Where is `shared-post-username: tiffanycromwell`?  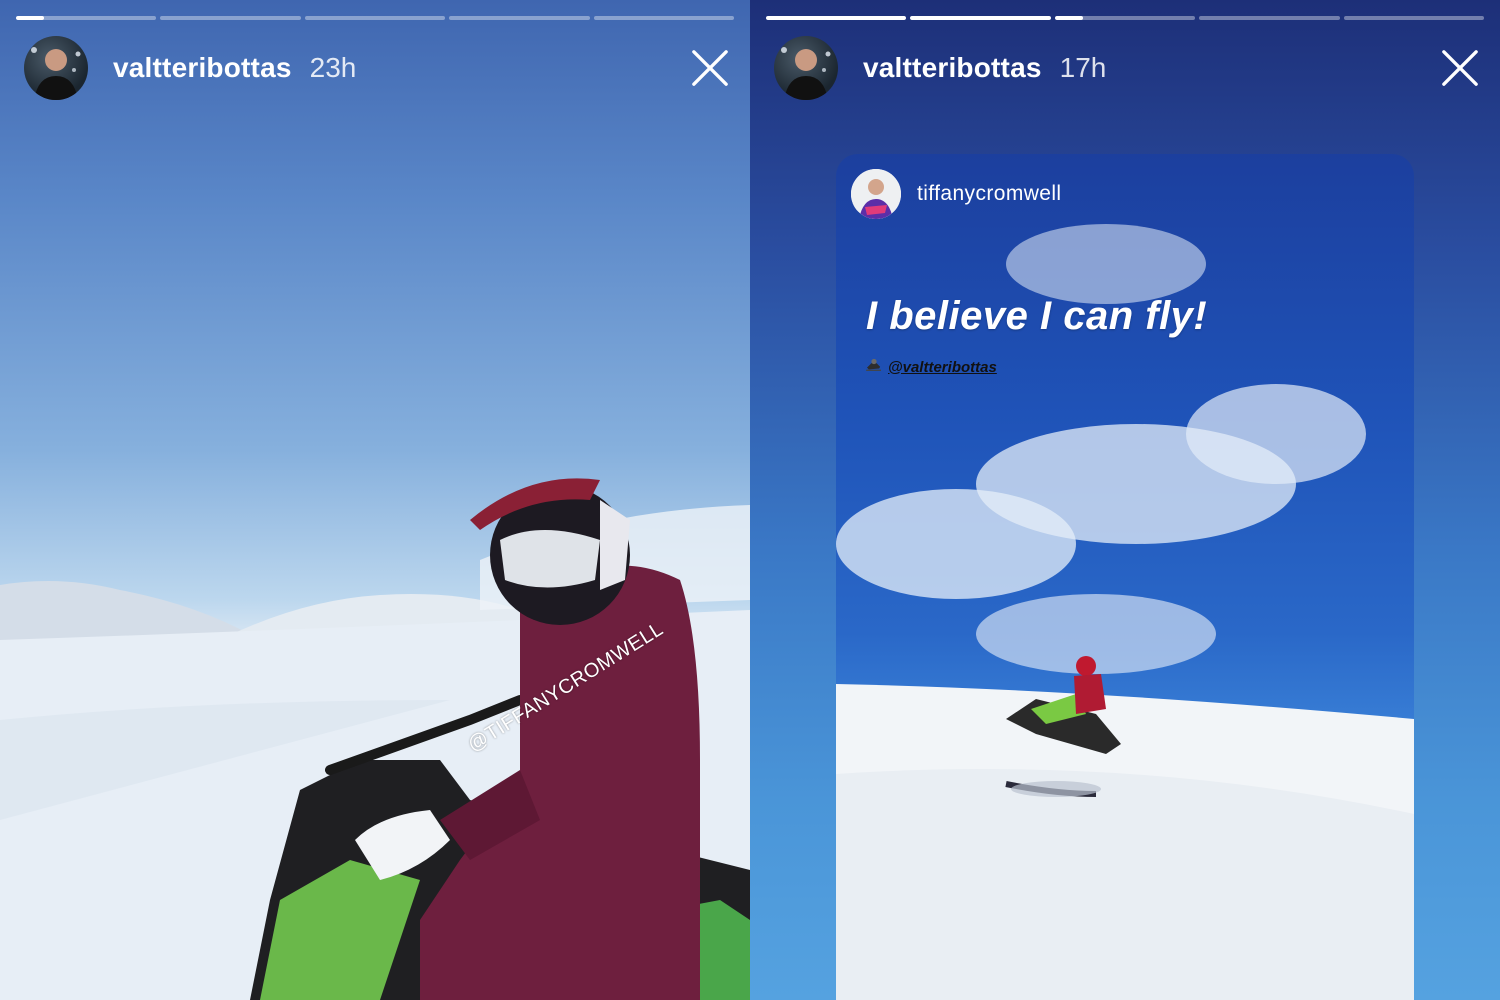
shared-post-username: tiffanycromwell is located at coordinates (989, 194).